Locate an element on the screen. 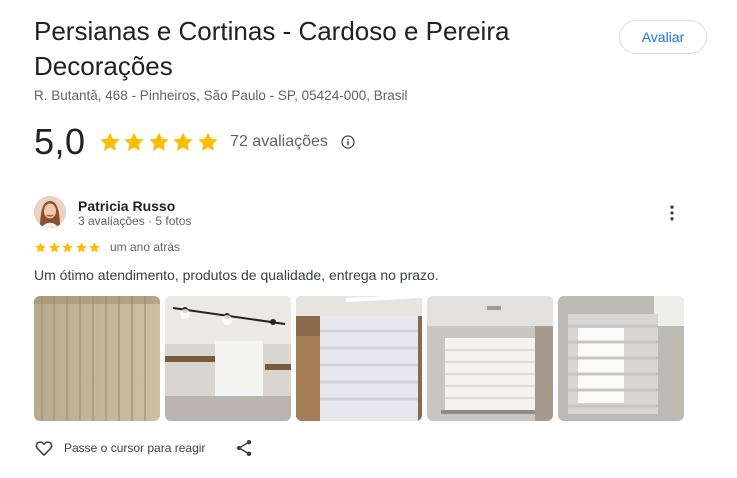  rating-score: 5,0 is located at coordinates (60, 141).